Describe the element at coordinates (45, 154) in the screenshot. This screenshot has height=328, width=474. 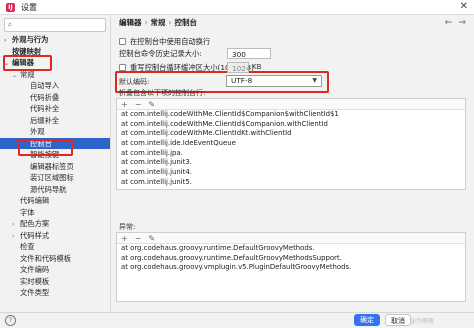
I see `sidebar-item-label: 智能按键` at that location.